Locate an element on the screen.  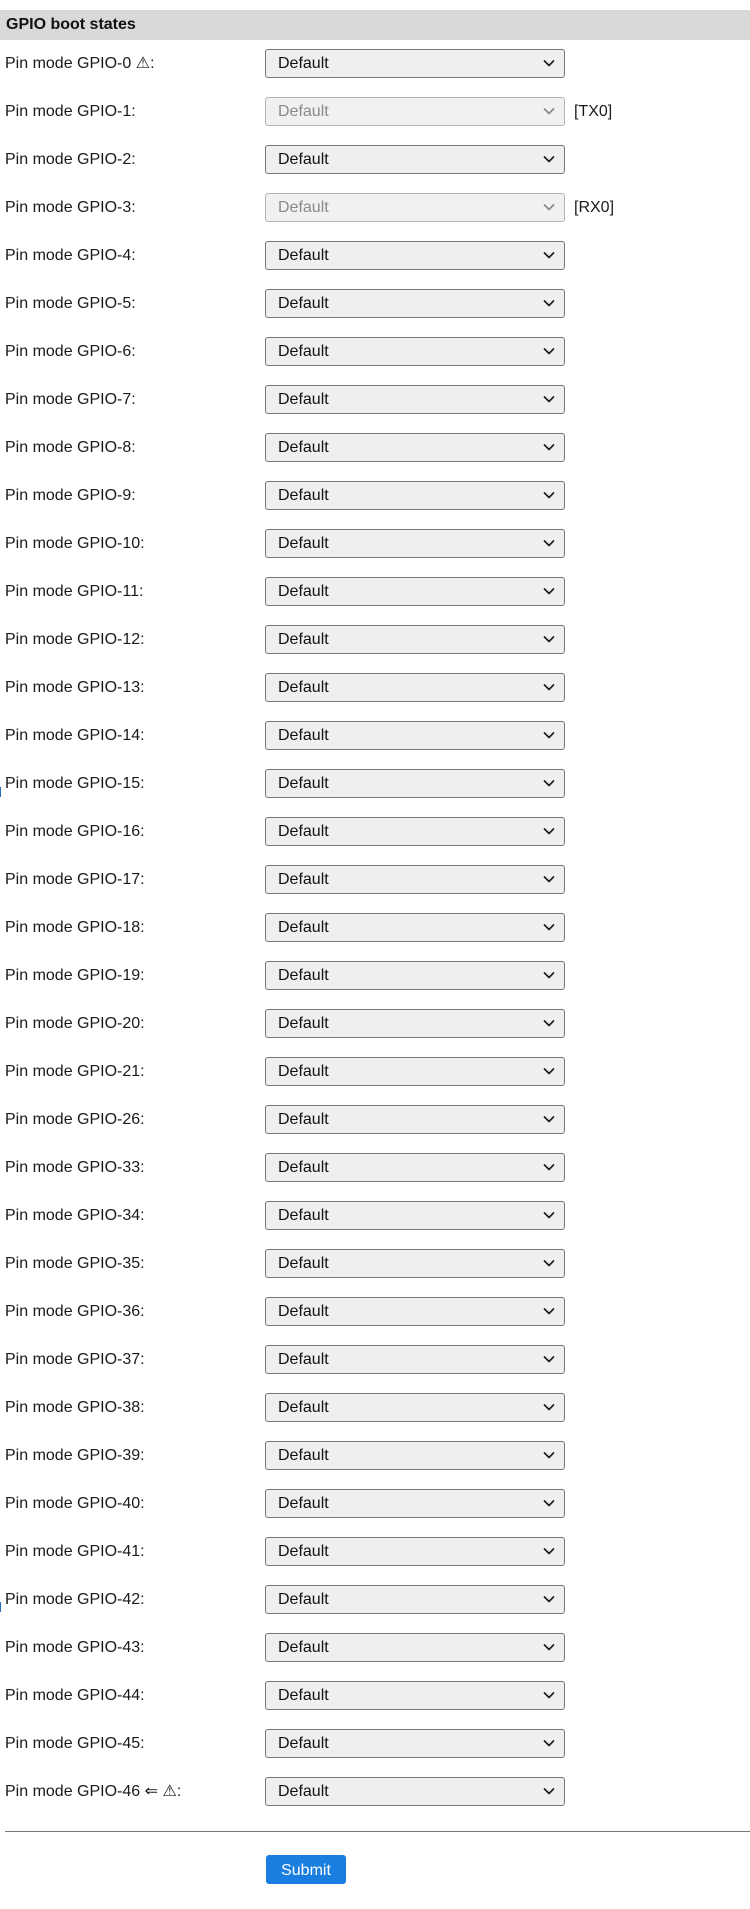
pin-row: Pin mode GPIO-6: Default is located at coordinates (375, 352).